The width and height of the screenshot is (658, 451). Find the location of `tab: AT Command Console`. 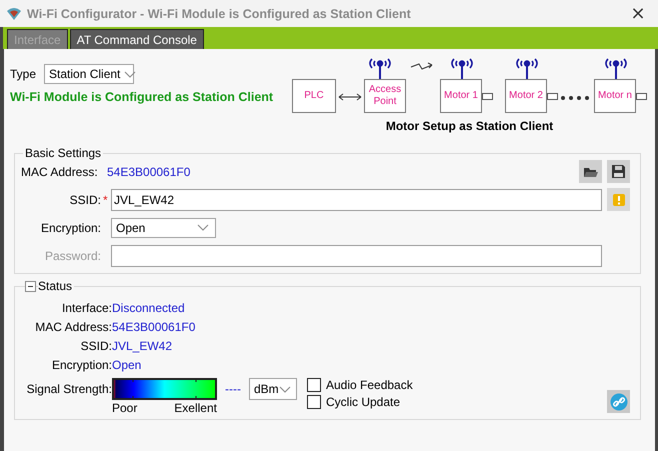

tab: AT Command Console is located at coordinates (137, 39).